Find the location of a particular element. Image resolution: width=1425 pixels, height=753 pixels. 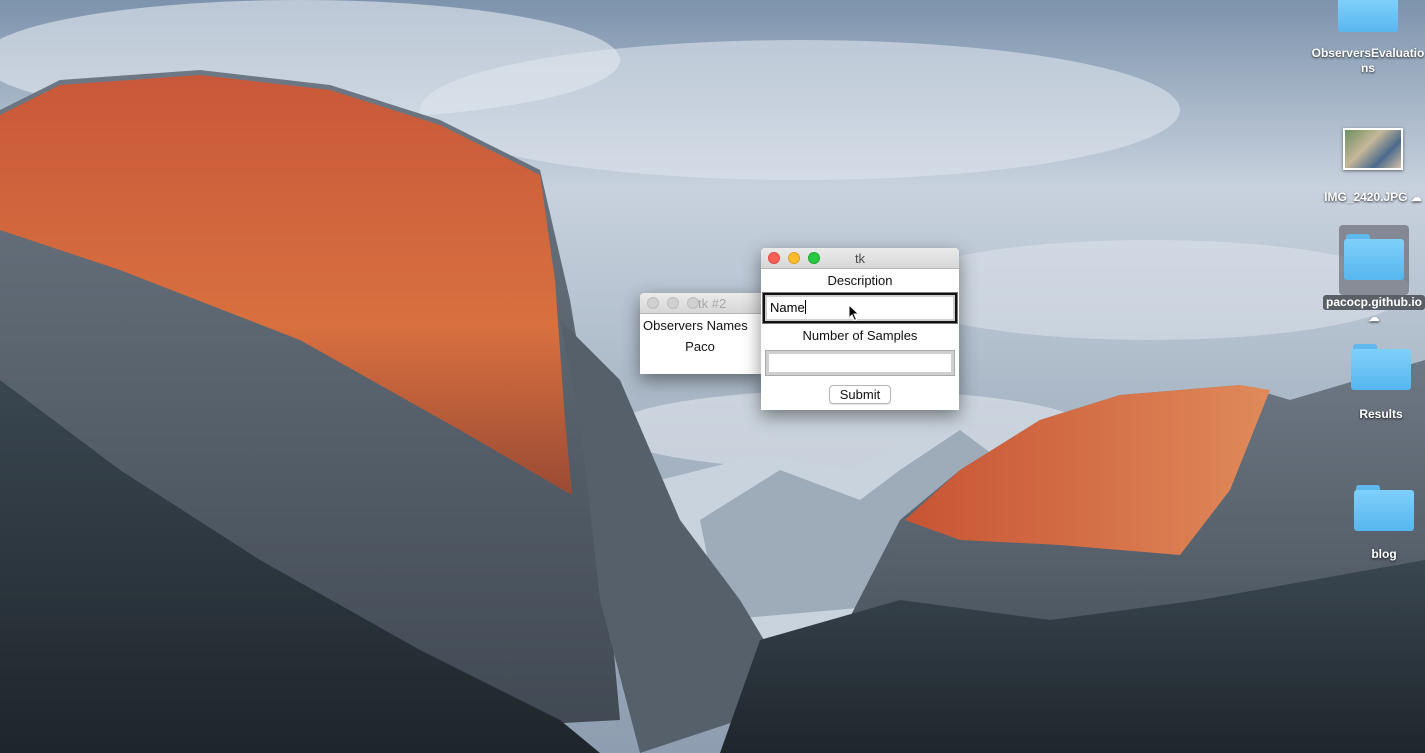

desktop-icon-blog: blog is located at coordinates (1372, 523).